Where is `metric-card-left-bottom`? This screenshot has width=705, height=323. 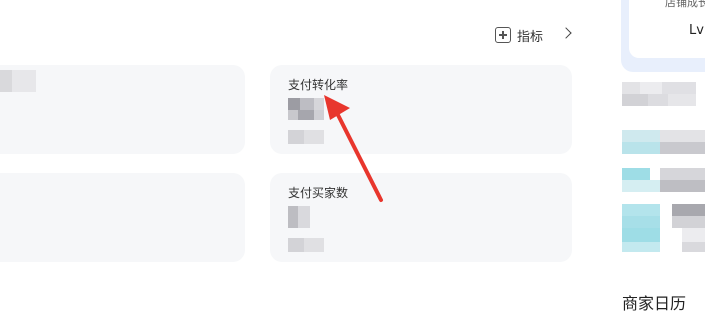 metric-card-left-bottom is located at coordinates (122, 217).